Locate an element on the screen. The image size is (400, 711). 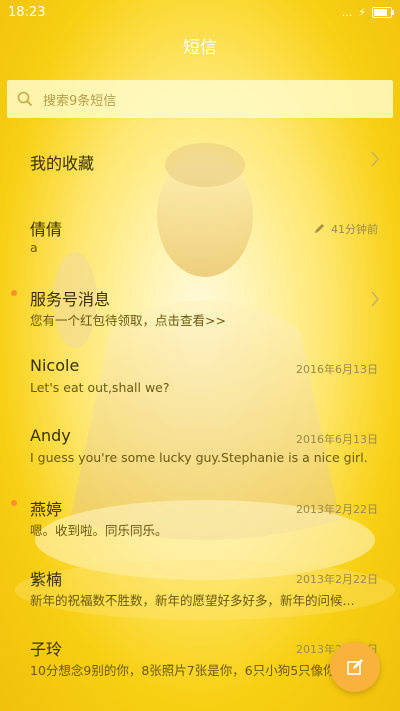
conversation-name: 我的收藏 is located at coordinates (62, 163).